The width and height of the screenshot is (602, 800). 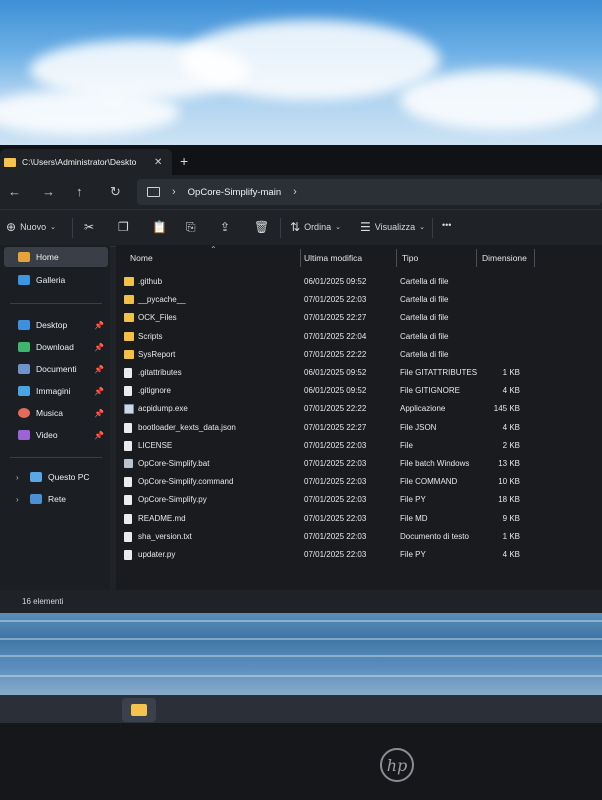 What do you see at coordinates (359, 446) in the screenshot?
I see `table-row: LICENSE 07/01/2025 22:03 File 2 KB` at bounding box center [359, 446].